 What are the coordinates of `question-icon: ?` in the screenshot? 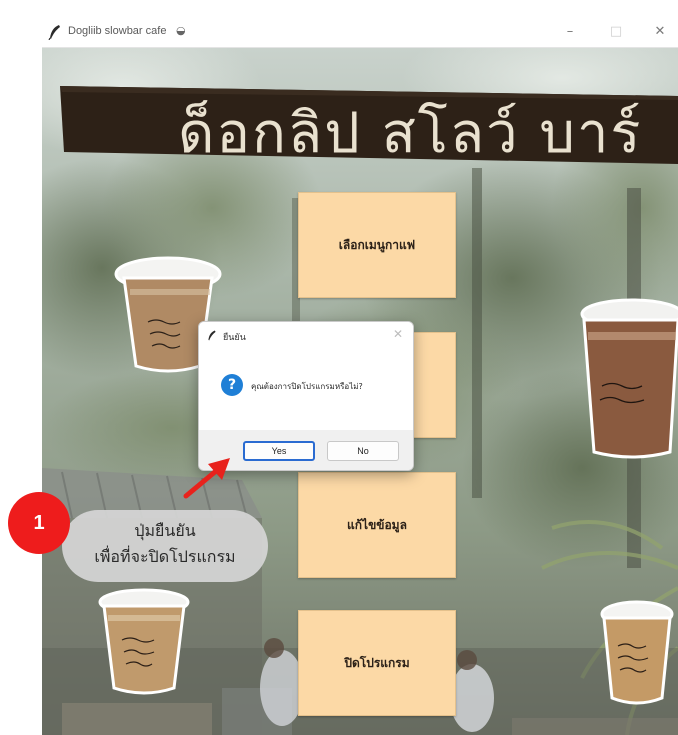 It's located at (232, 385).